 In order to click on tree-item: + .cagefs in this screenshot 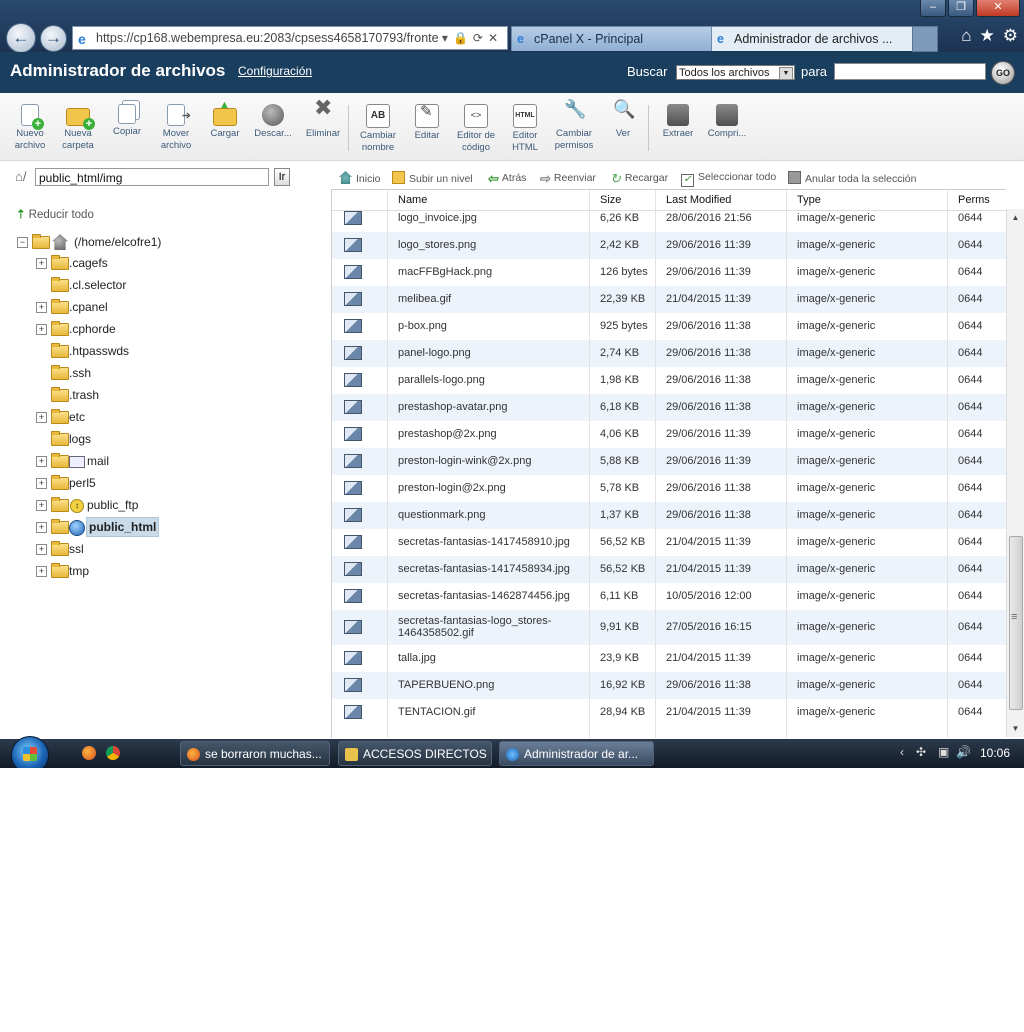, I will do `click(136, 263)`.